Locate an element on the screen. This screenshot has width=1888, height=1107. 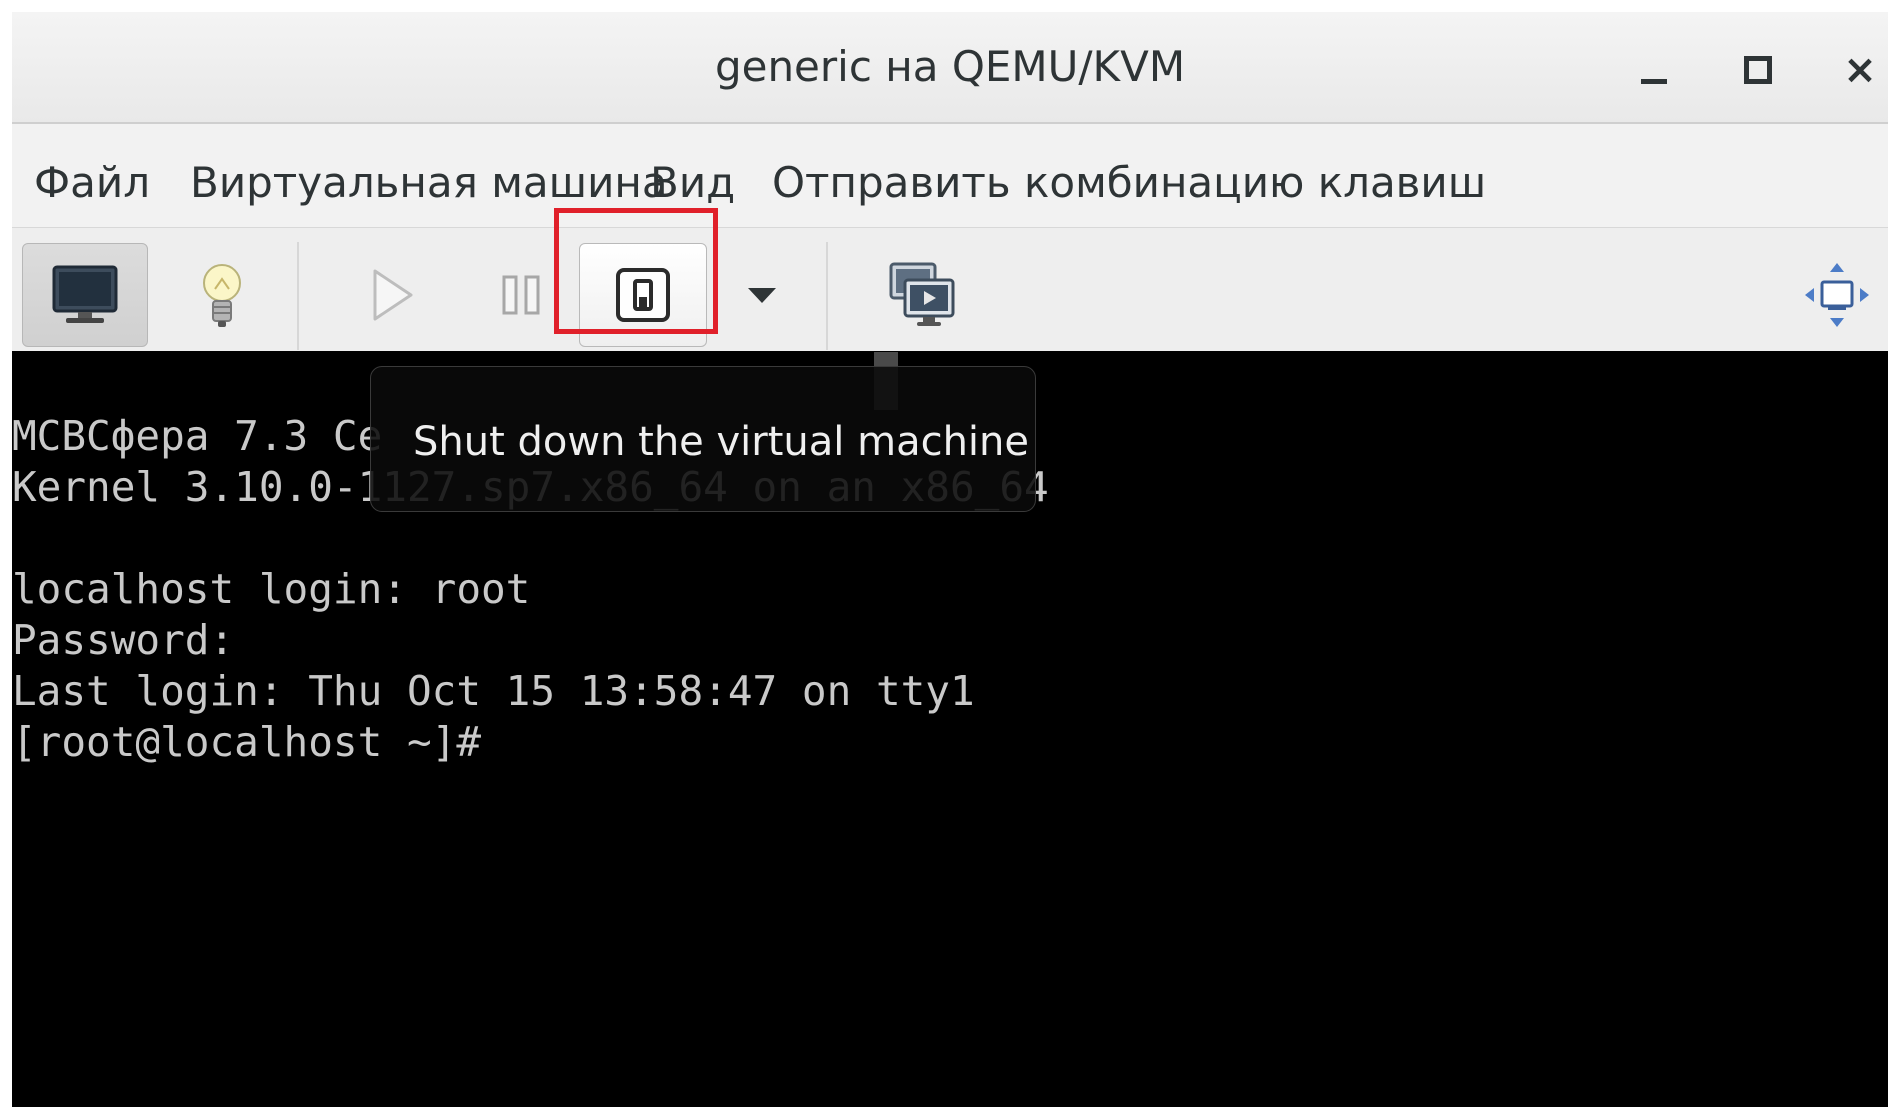
console-line: Password: is located at coordinates (123, 640).